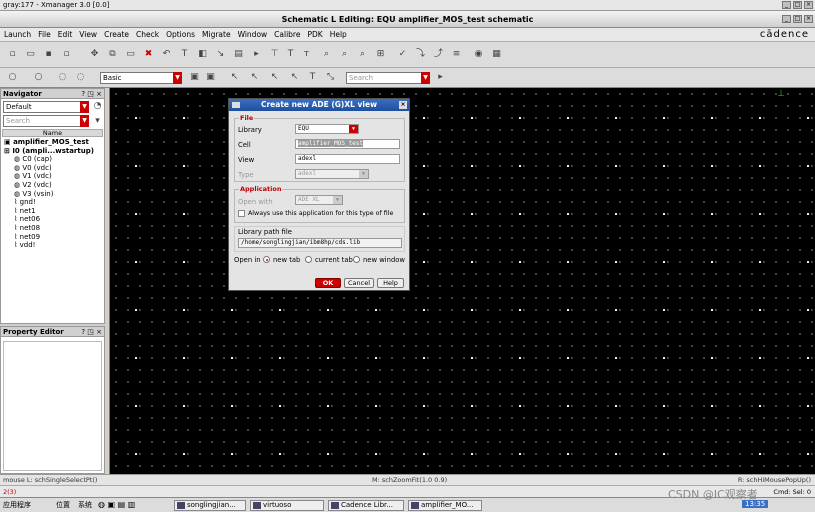 This screenshot has height=512, width=815. Describe the element at coordinates (54, 194) in the screenshot. I see `tree-item: ◍ V3 (vsin)` at that location.